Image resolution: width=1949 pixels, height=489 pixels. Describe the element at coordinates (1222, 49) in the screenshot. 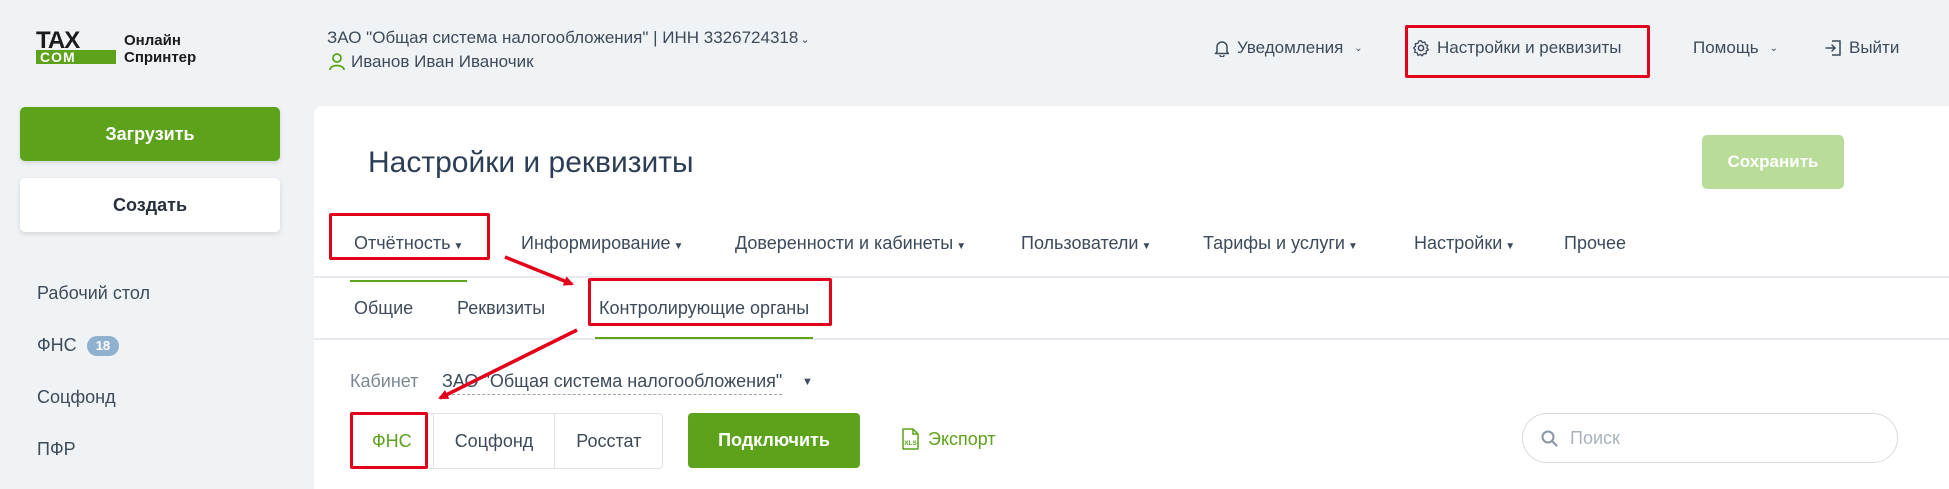

I see `bell-icon` at that location.